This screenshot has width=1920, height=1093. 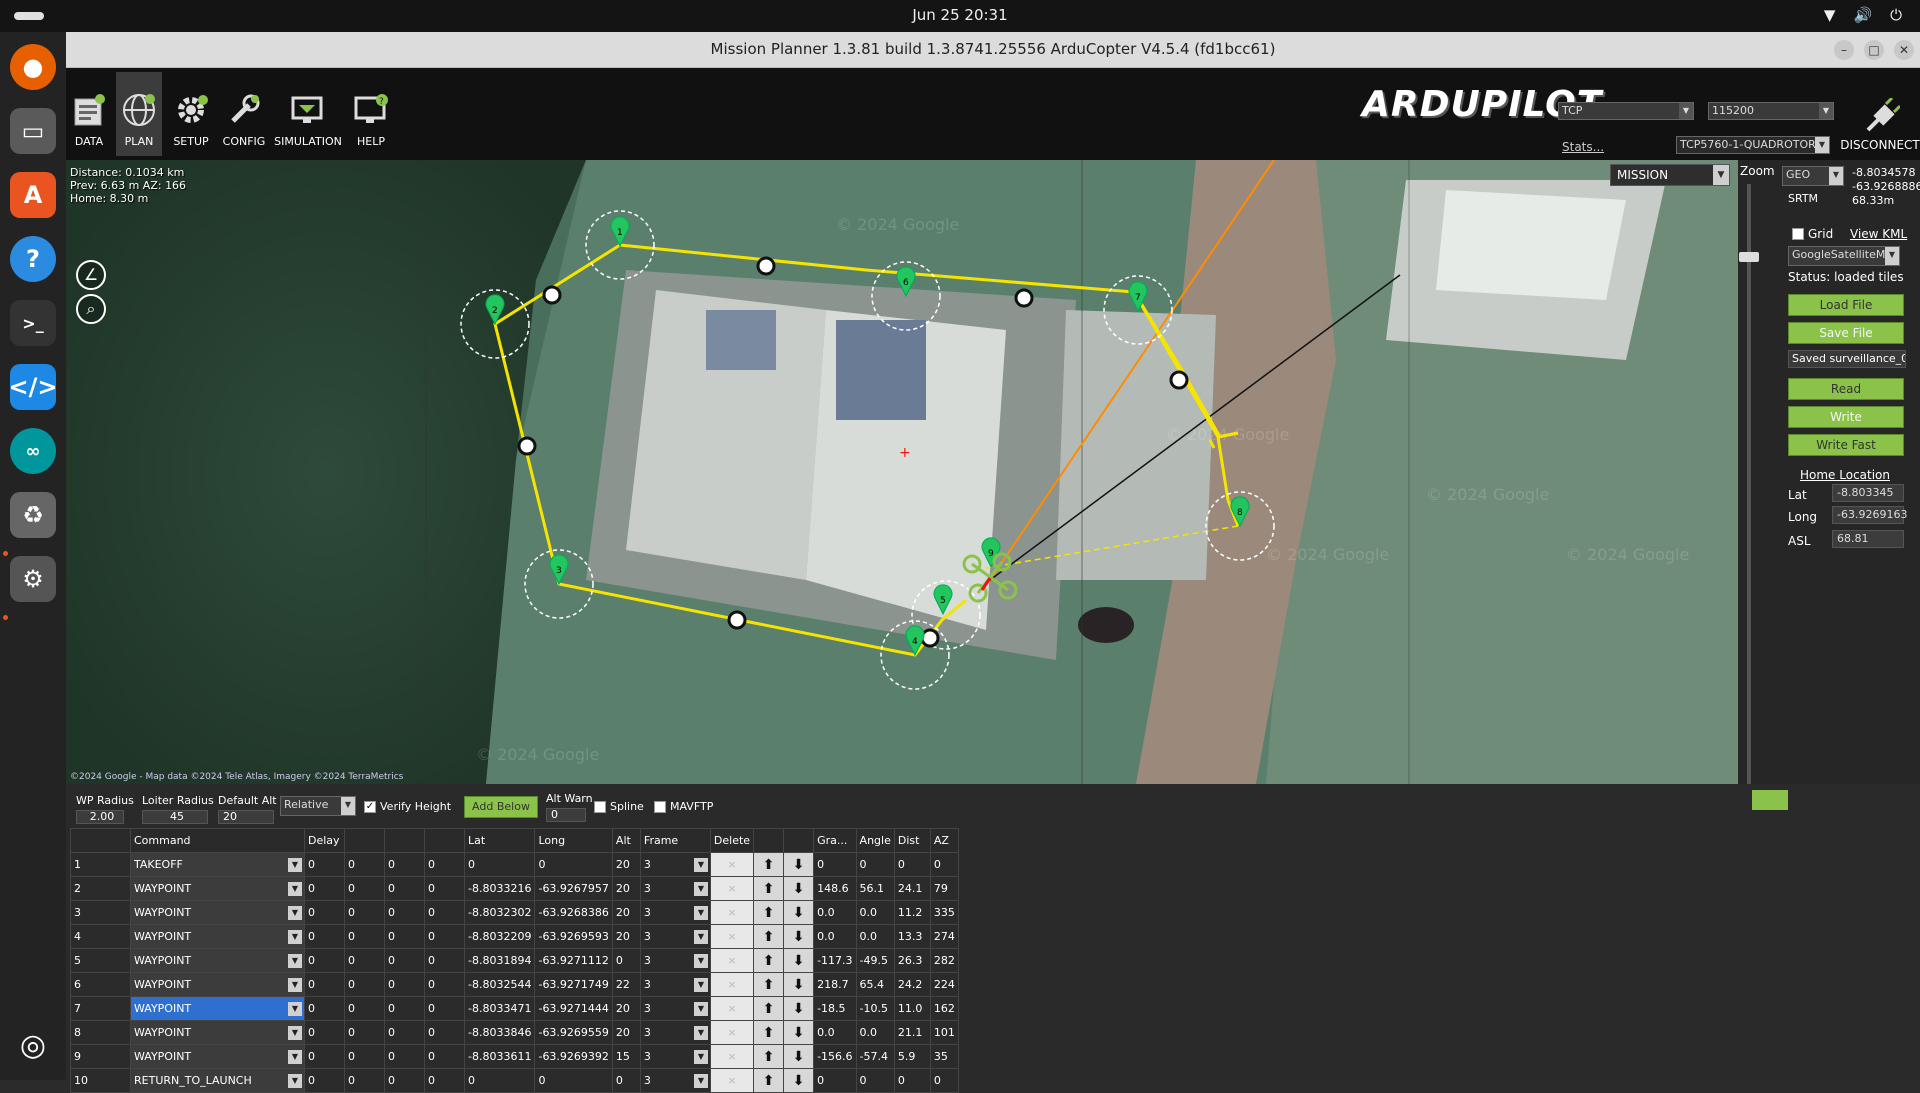 What do you see at coordinates (626, 984) in the screenshot?
I see `alt-cell: 22` at bounding box center [626, 984].